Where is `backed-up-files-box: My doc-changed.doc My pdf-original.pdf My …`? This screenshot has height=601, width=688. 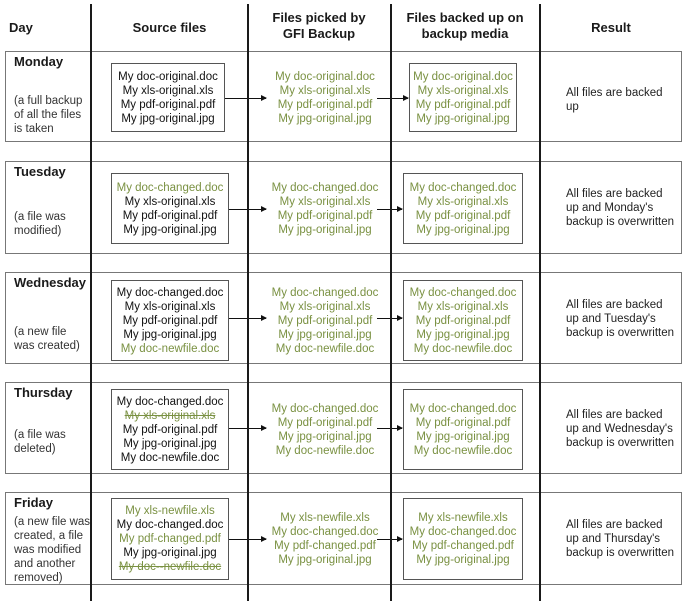 backed-up-files-box: My doc-changed.doc My pdf-original.pdf My … is located at coordinates (463, 429).